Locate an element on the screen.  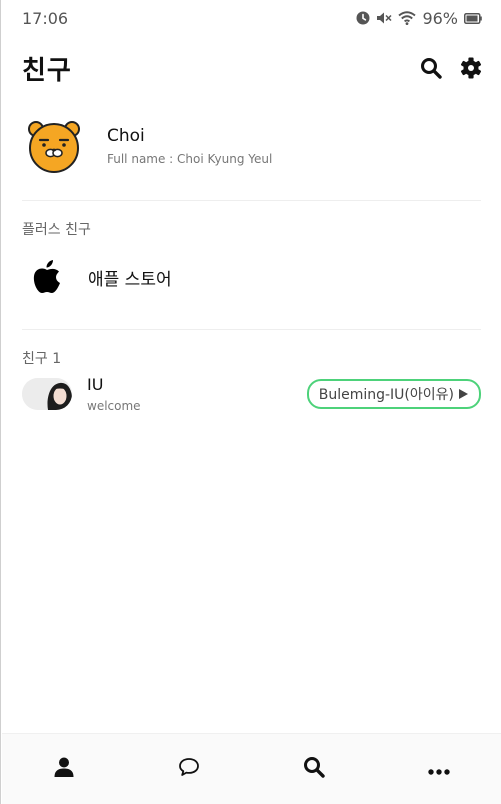
nav-chats is located at coordinates (189, 769).